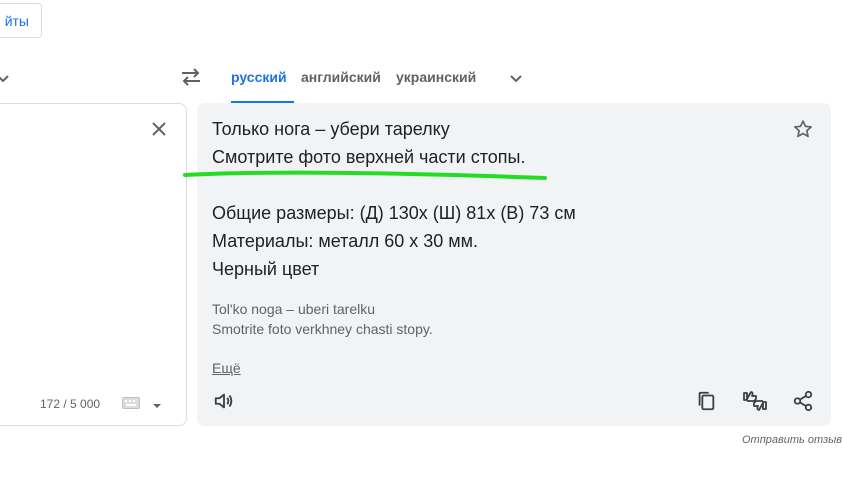 This screenshot has height=494, width=842. Describe the element at coordinates (293, 309) in the screenshot. I see `transliteration-line: Tol'ko noga – uberi tarelku` at that location.